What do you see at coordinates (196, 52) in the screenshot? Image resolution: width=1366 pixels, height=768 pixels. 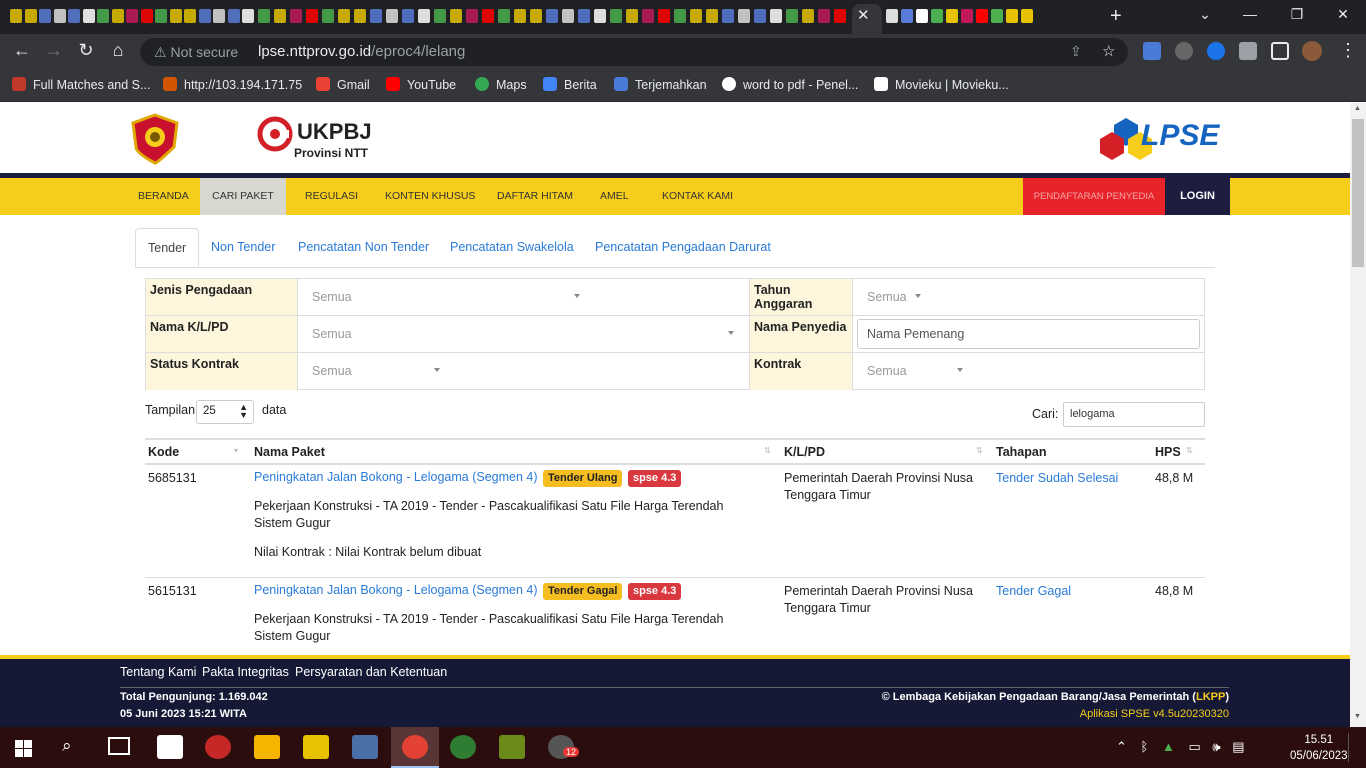 I see `not-secure-indicator: ⚠ Not secure` at bounding box center [196, 52].